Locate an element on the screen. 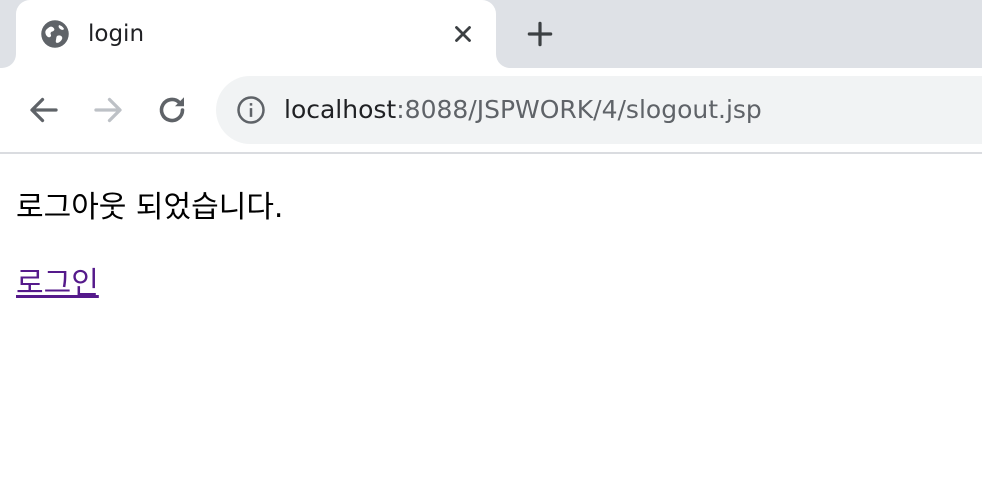 This screenshot has width=982, height=504. url-host: localhost is located at coordinates (340, 109).